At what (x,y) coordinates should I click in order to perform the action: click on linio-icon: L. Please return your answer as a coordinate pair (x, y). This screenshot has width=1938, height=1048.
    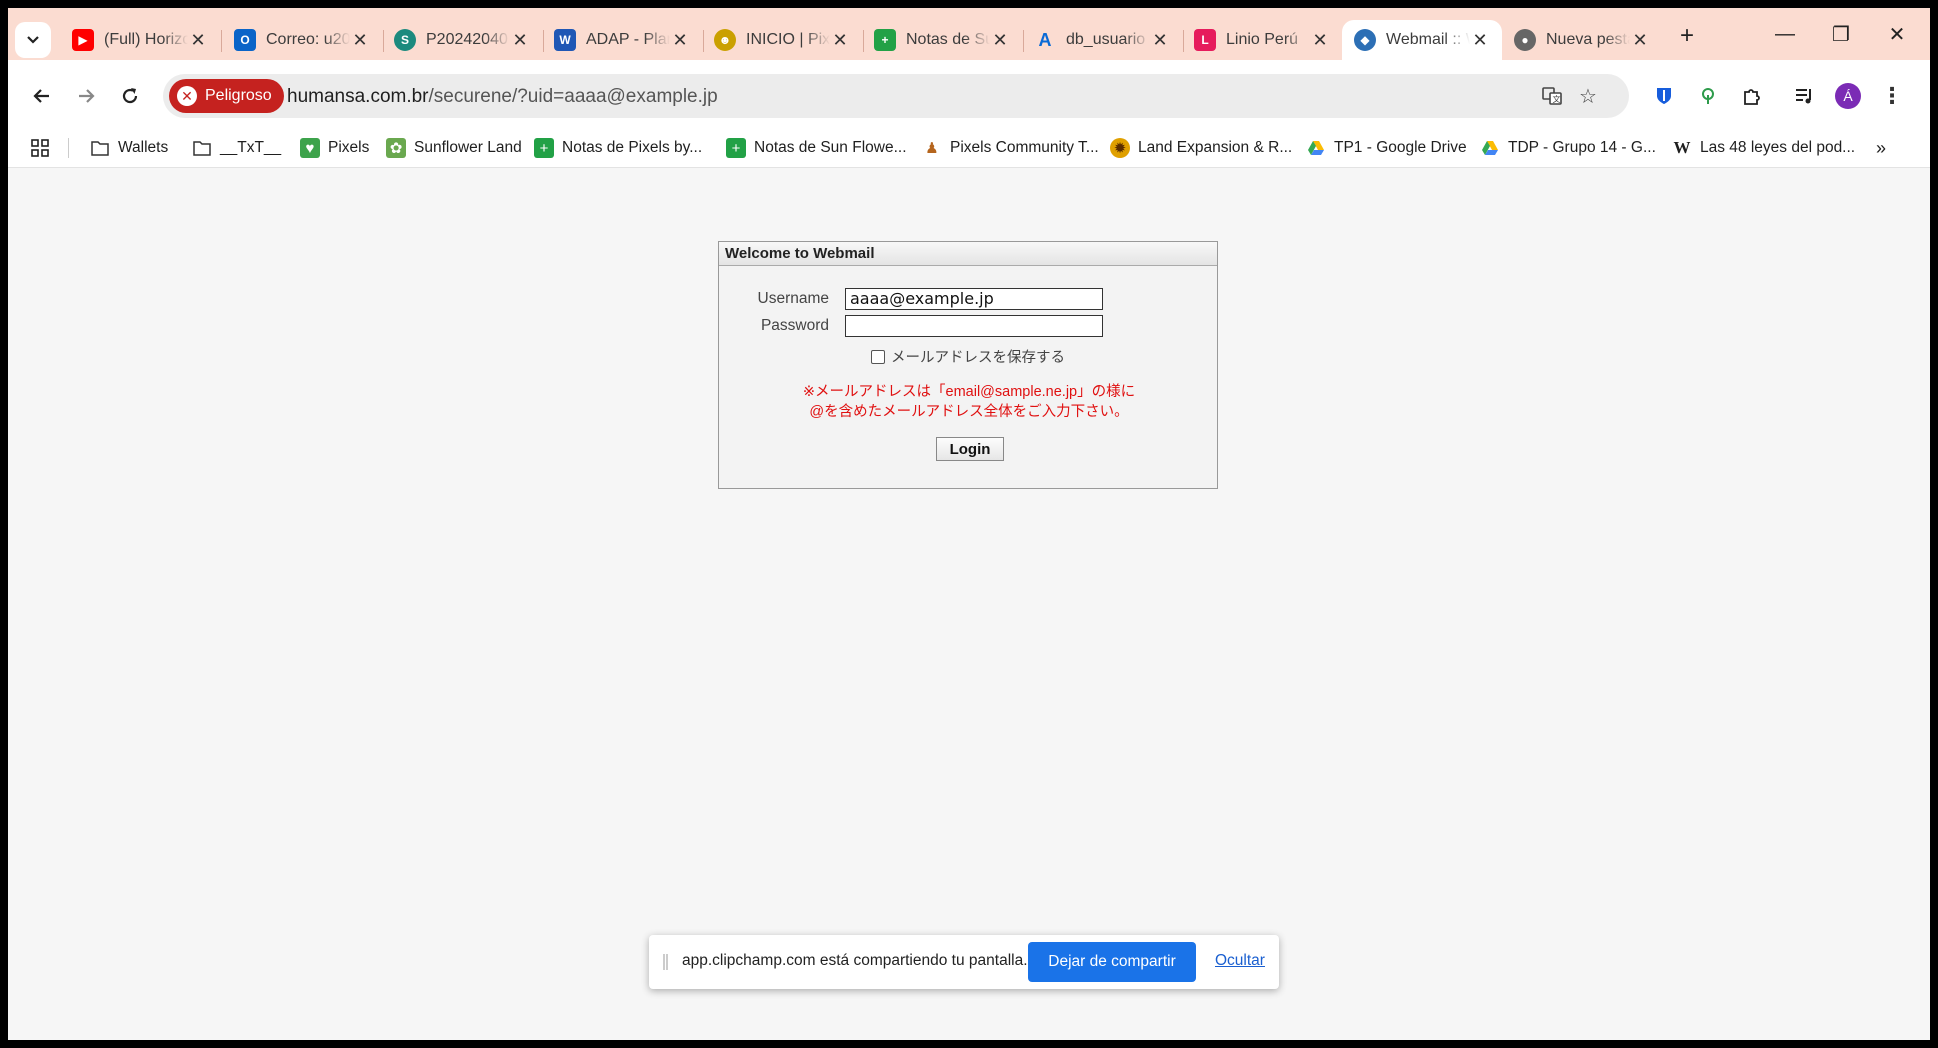
    Looking at the image, I should click on (1205, 40).